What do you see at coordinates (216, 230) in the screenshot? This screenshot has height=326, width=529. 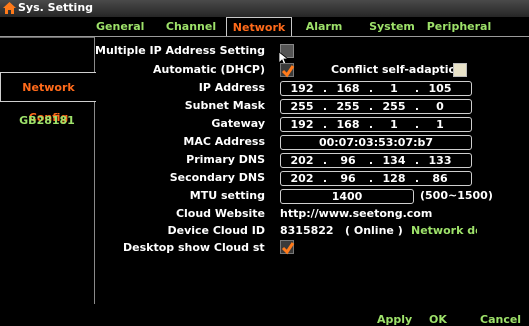 I see `cloud-id-label: Device Cloud ID` at bounding box center [216, 230].